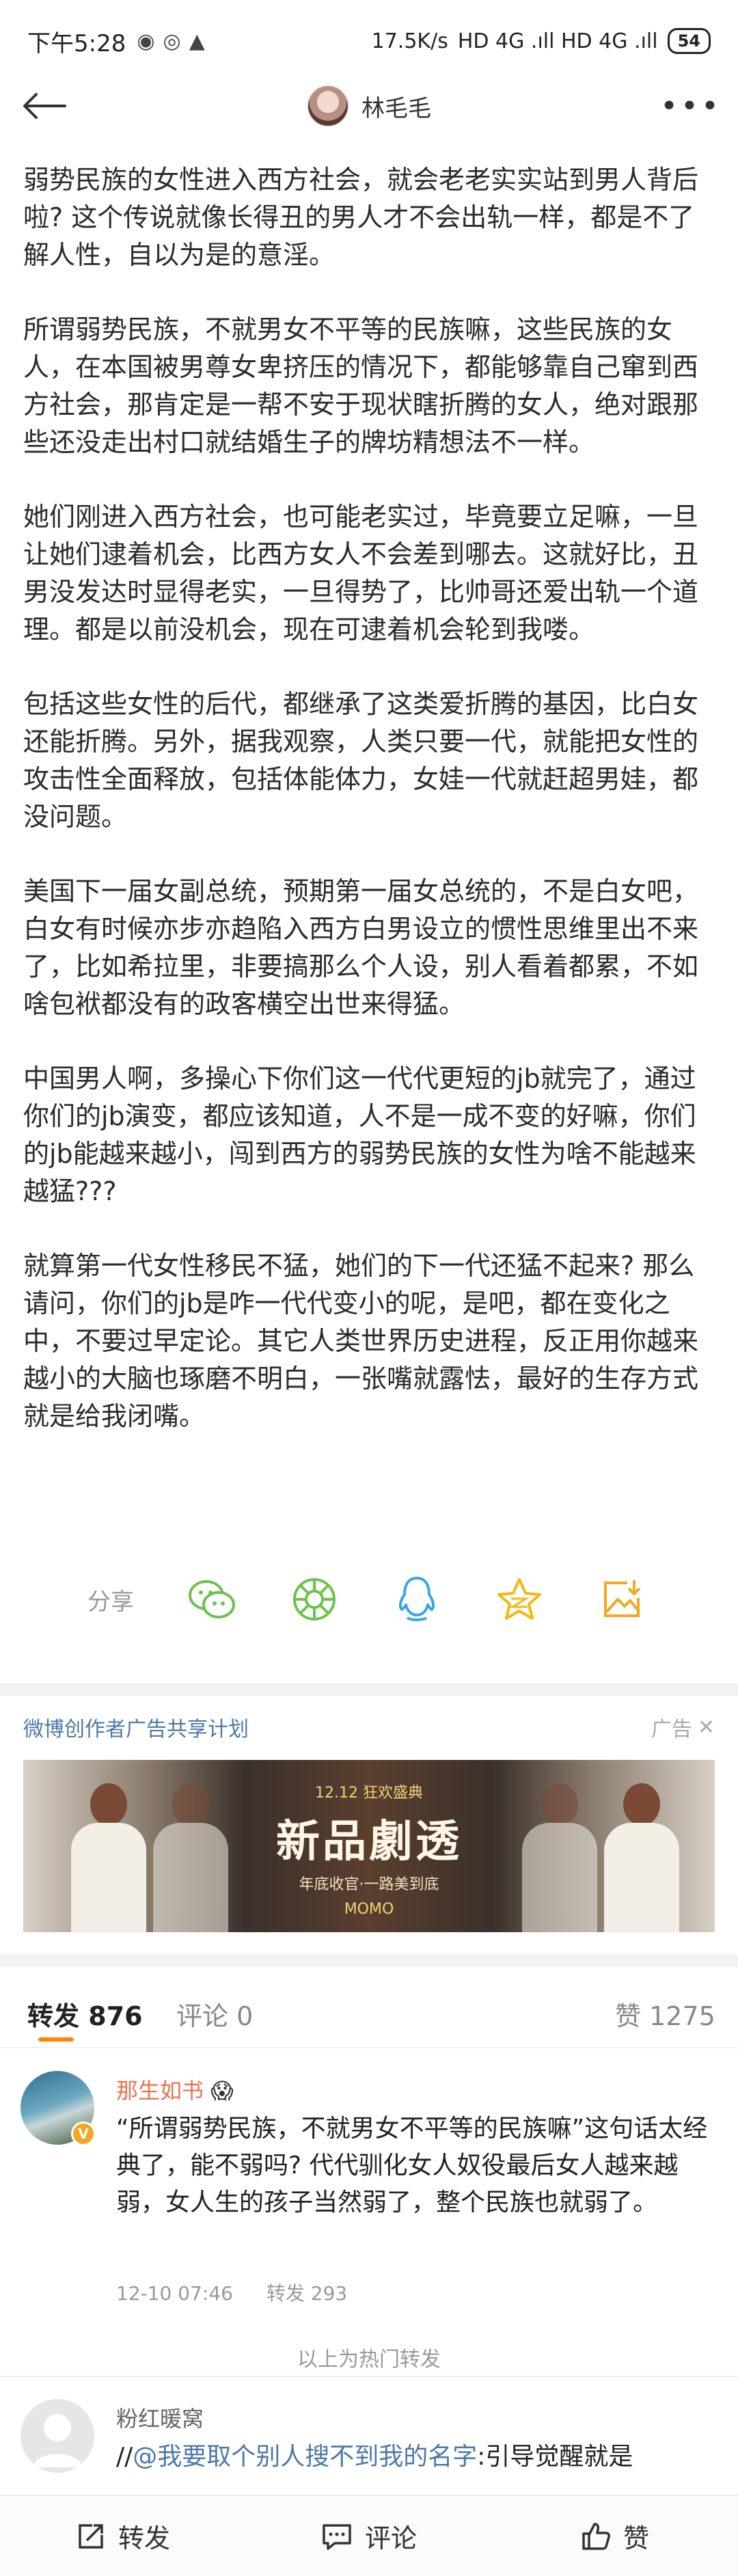 This screenshot has width=738, height=2576. What do you see at coordinates (615, 2536) in the screenshot?
I see `like-button: 赞` at bounding box center [615, 2536].